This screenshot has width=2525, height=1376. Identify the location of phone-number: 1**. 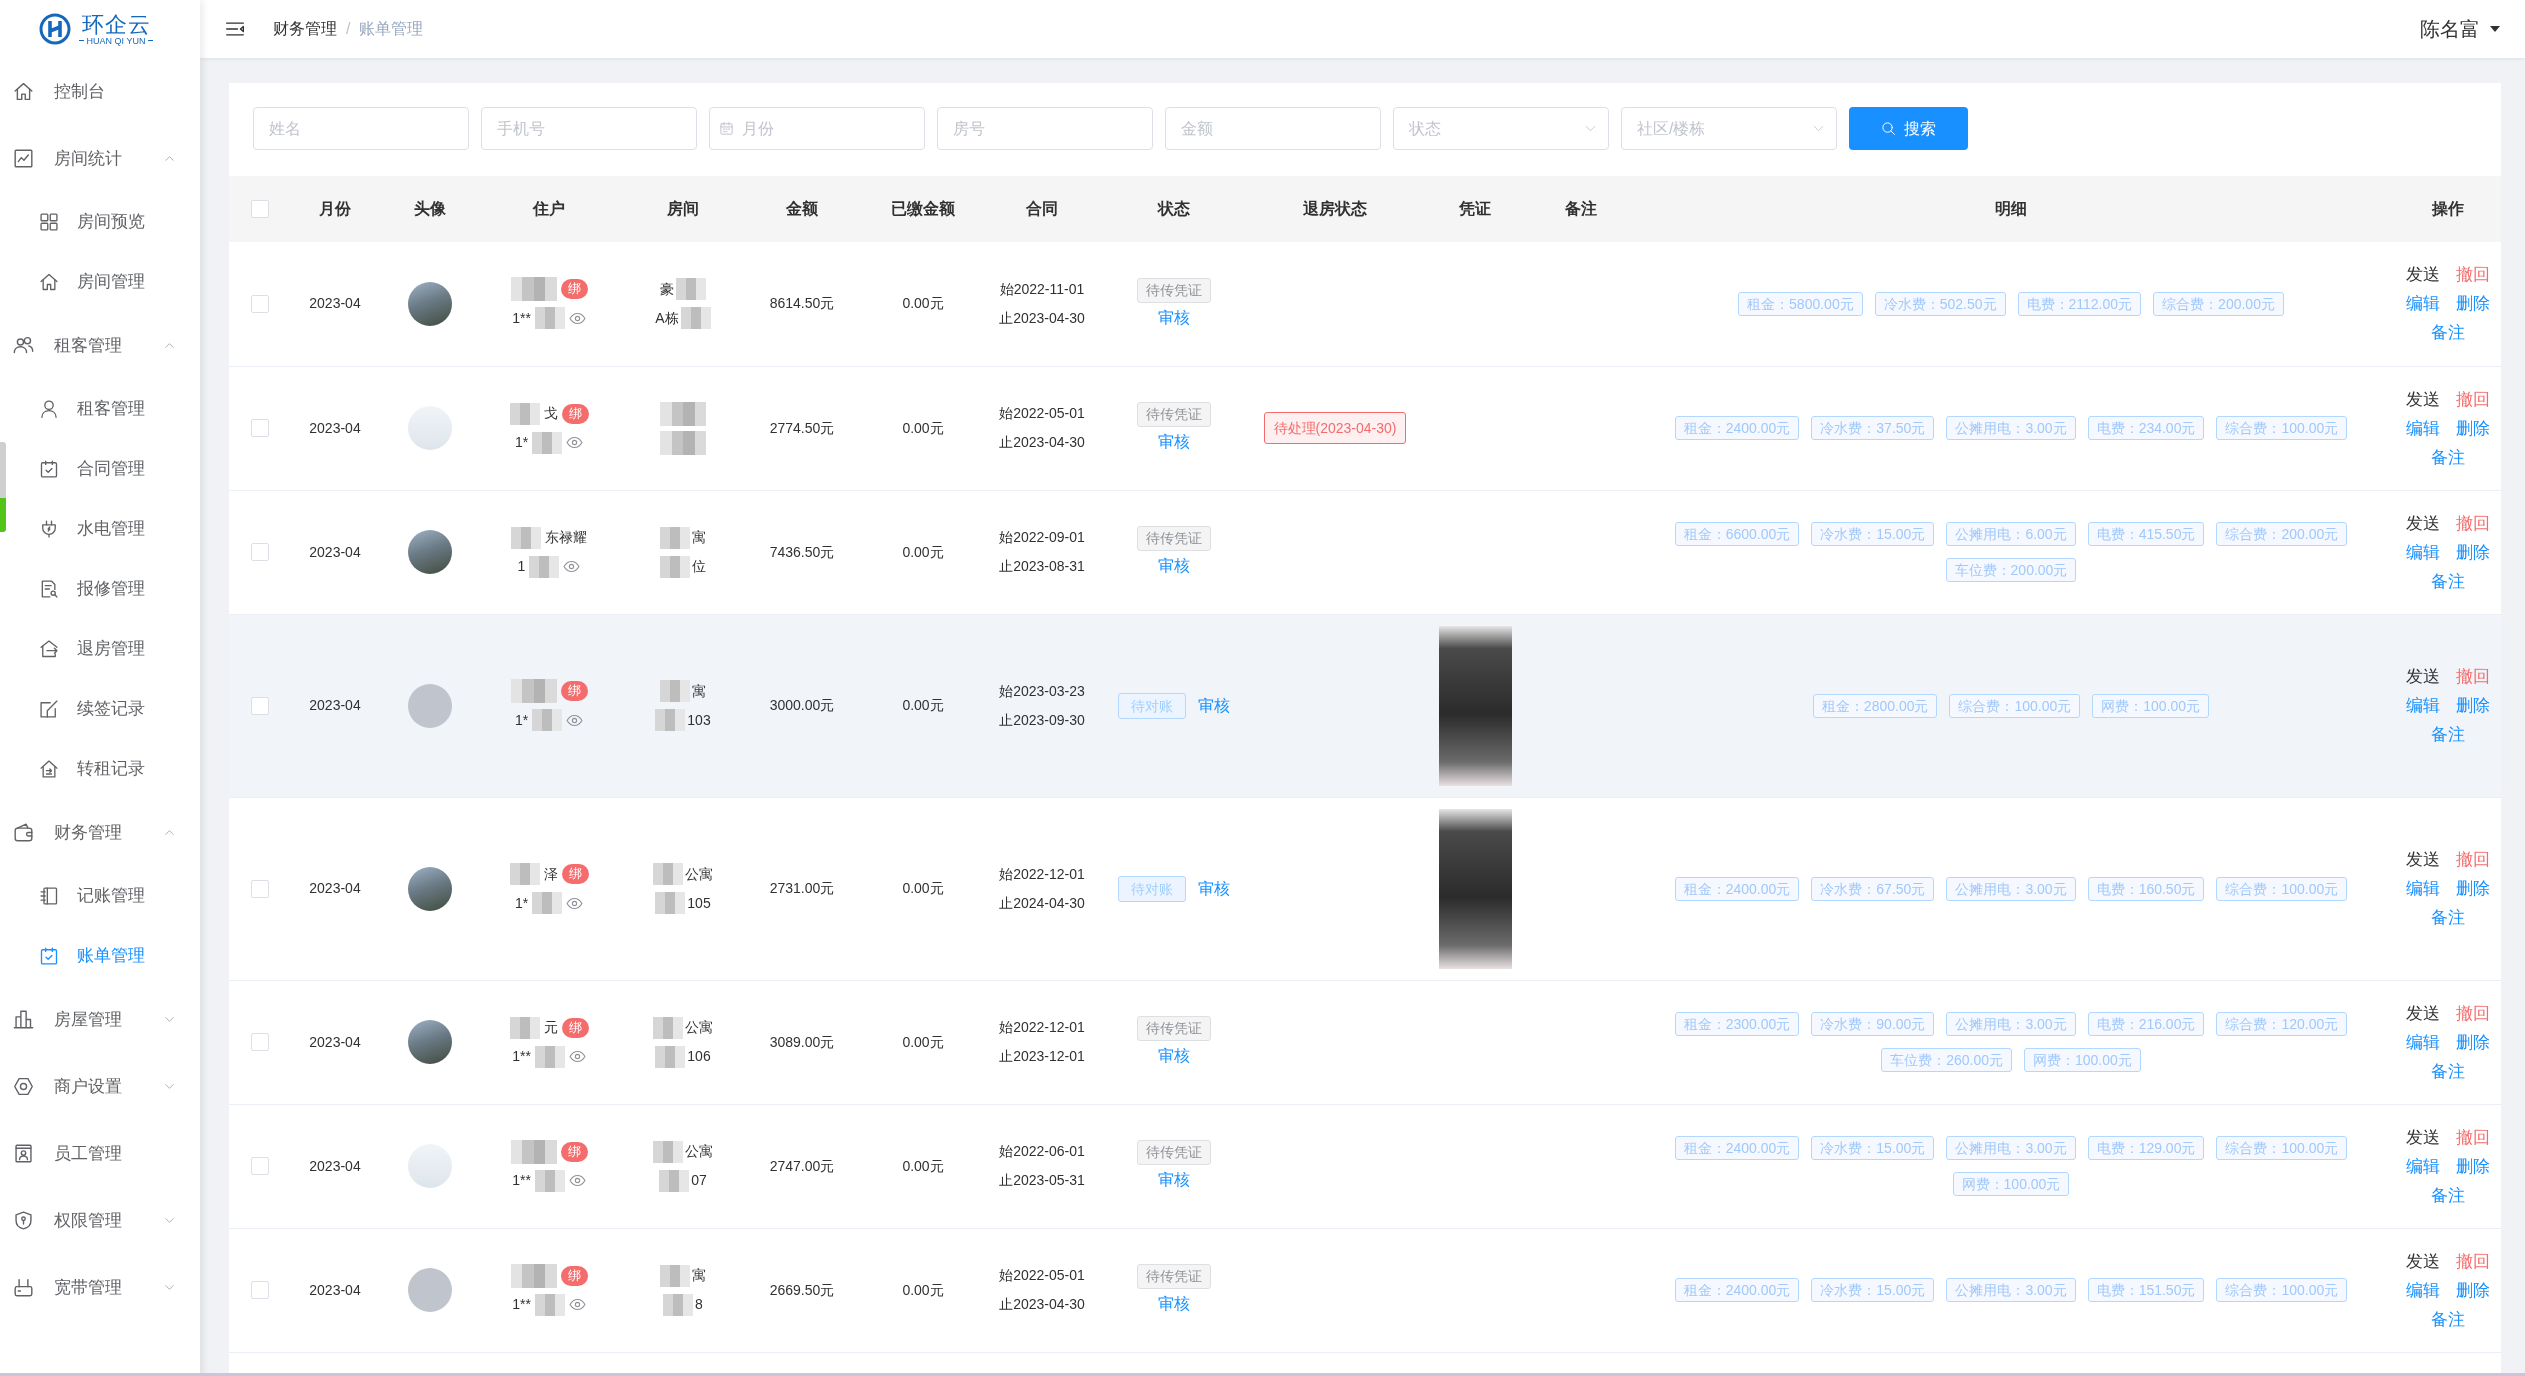
(521, 1180).